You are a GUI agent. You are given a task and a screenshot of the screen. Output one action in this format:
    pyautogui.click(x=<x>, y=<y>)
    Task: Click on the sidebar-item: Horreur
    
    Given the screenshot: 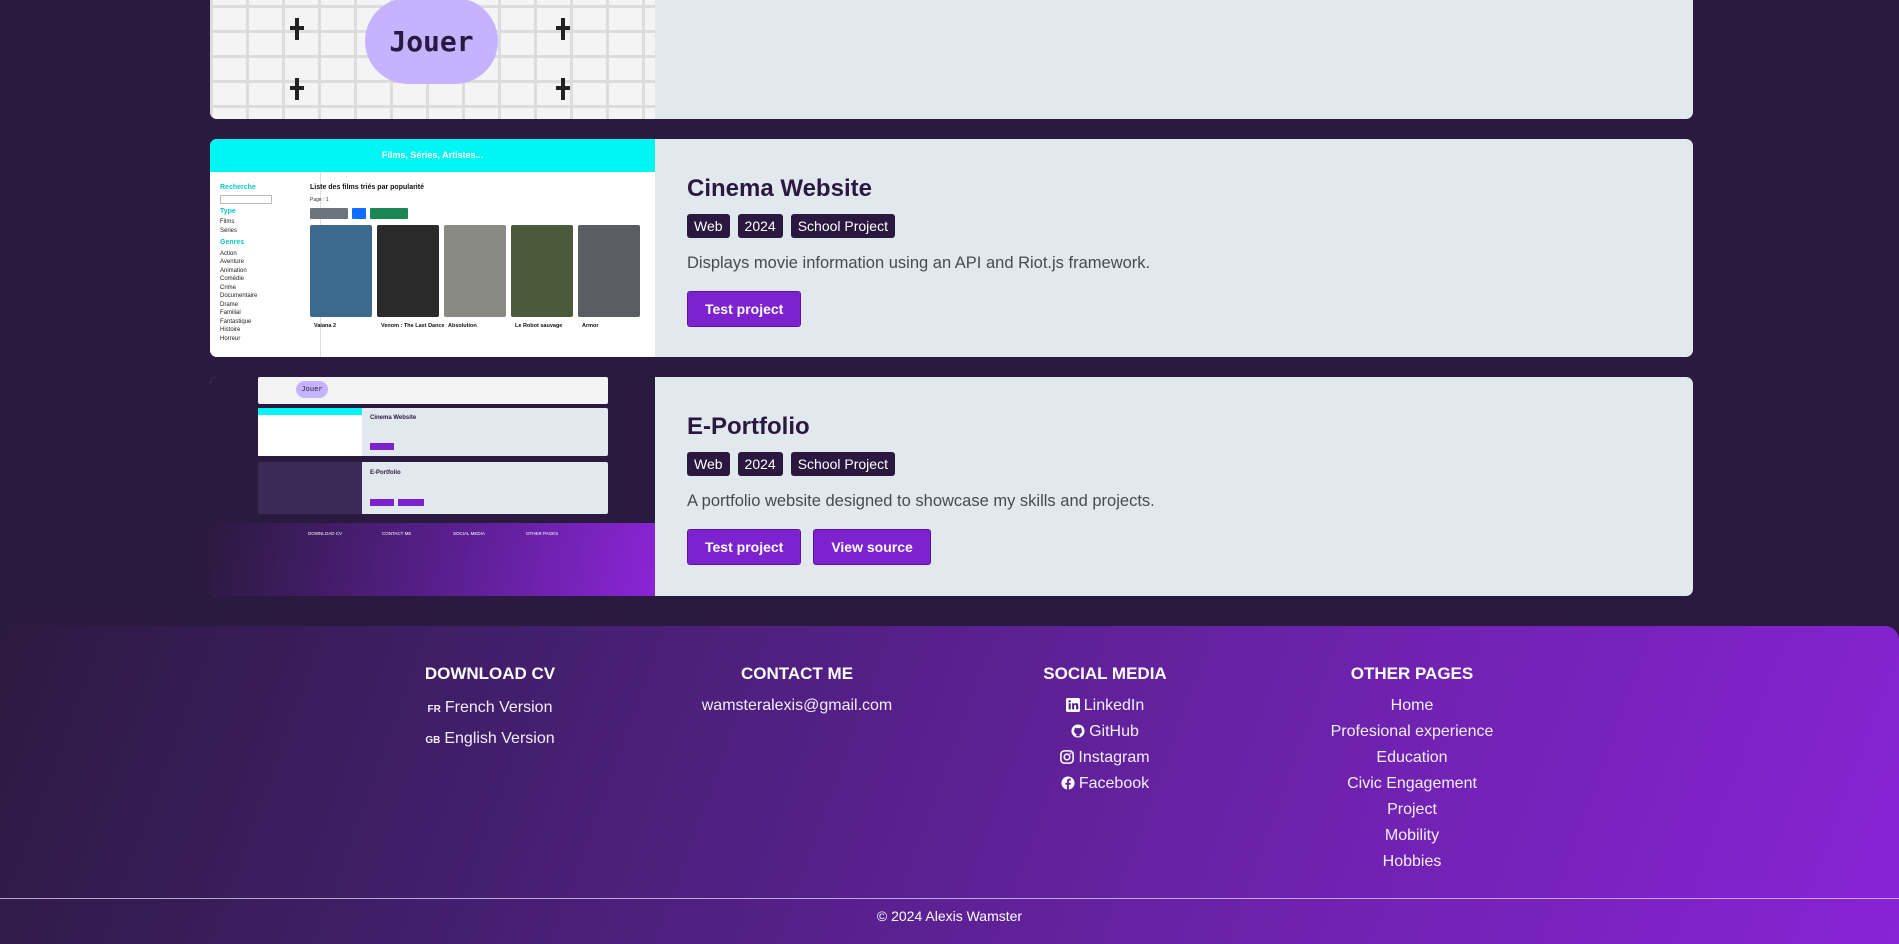 What is the action you would take?
    pyautogui.click(x=230, y=338)
    